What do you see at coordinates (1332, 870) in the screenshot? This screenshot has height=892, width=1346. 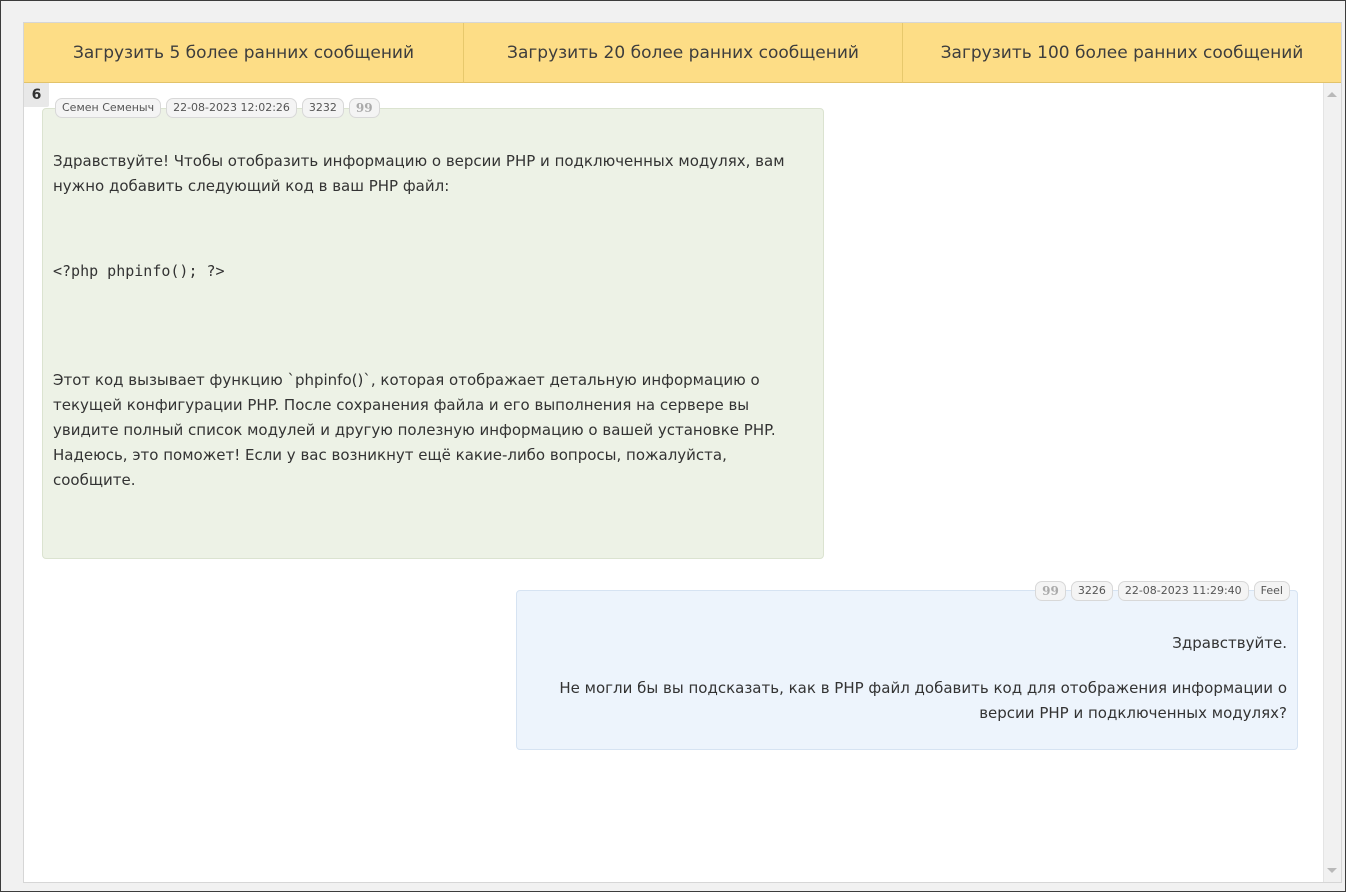 I see `scroll-down-icon` at bounding box center [1332, 870].